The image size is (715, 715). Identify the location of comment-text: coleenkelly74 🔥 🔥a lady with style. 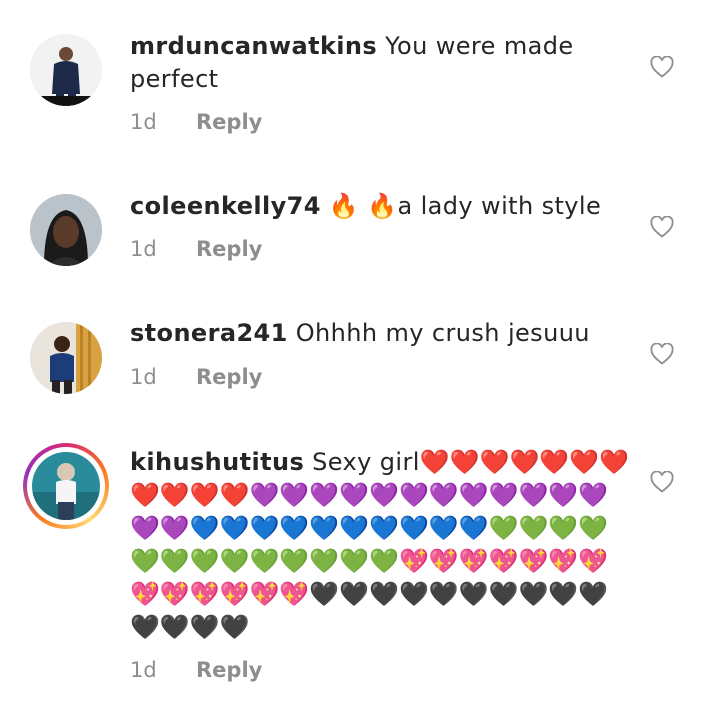
(380, 206).